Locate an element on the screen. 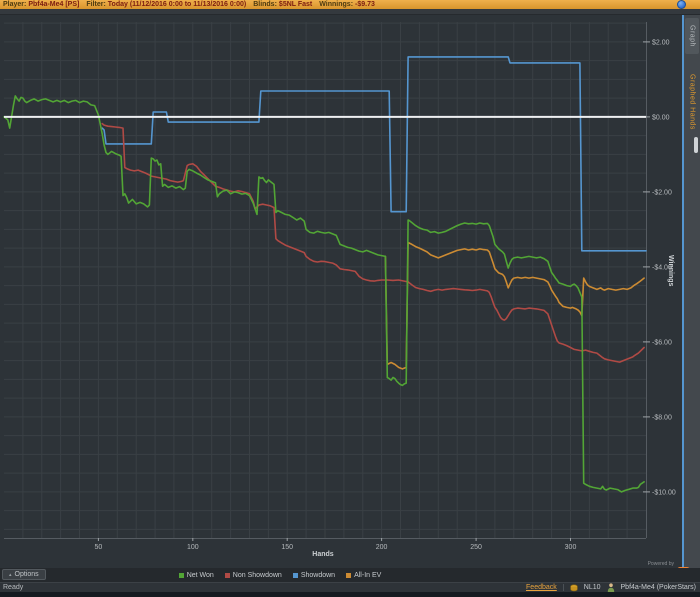  legend-item-net-won: Net Won is located at coordinates (196, 575).